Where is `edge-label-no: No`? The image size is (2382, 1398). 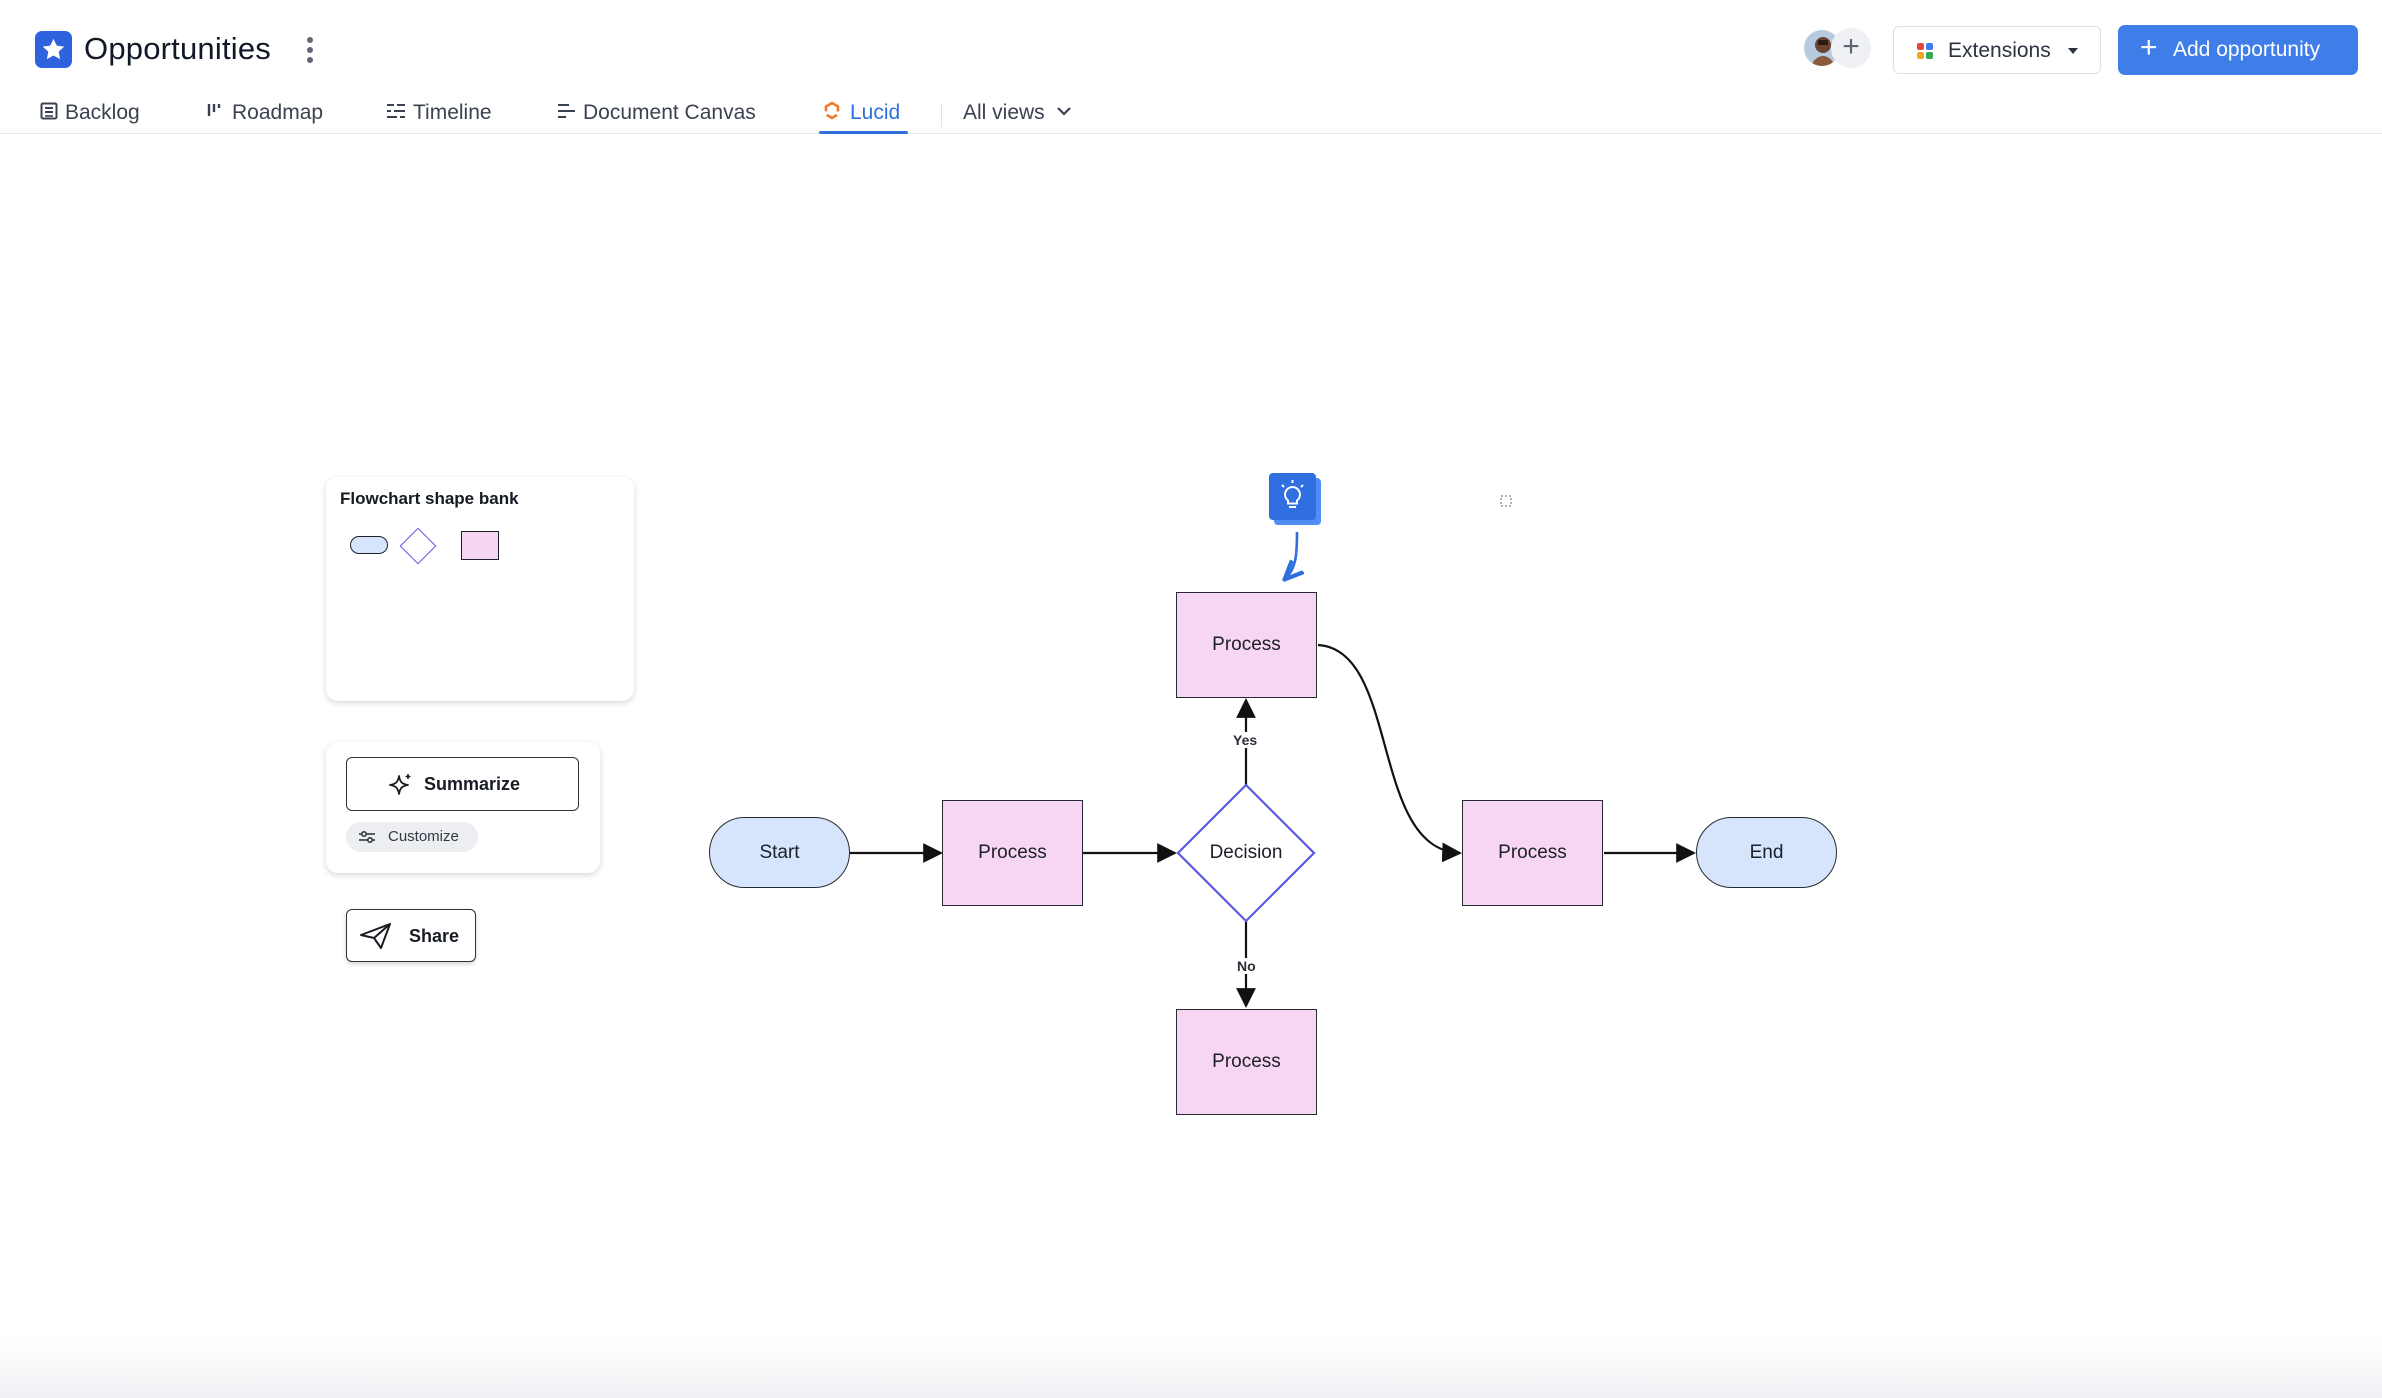 edge-label-no: No is located at coordinates (1246, 966).